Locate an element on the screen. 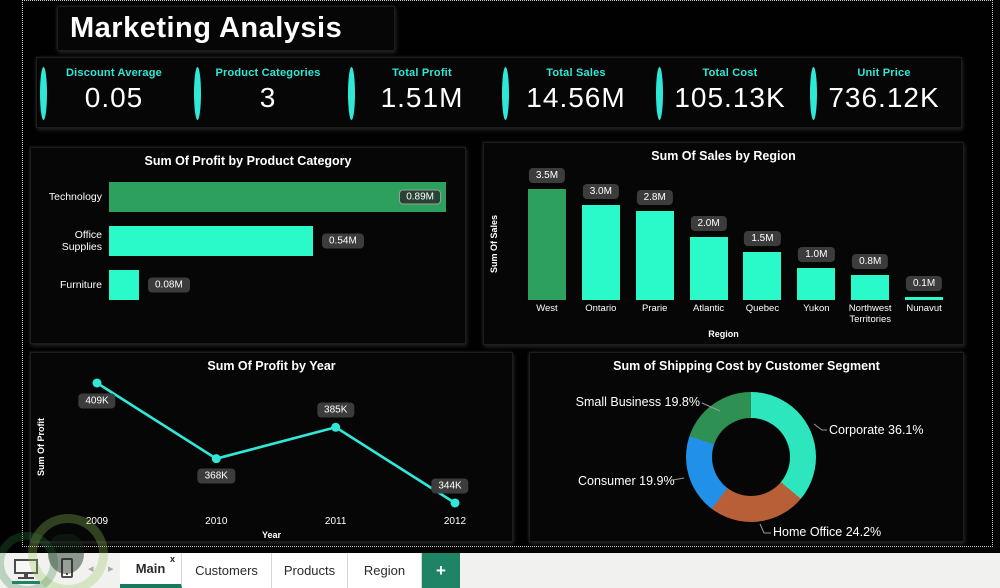  bar-yukon is located at coordinates (816, 284).